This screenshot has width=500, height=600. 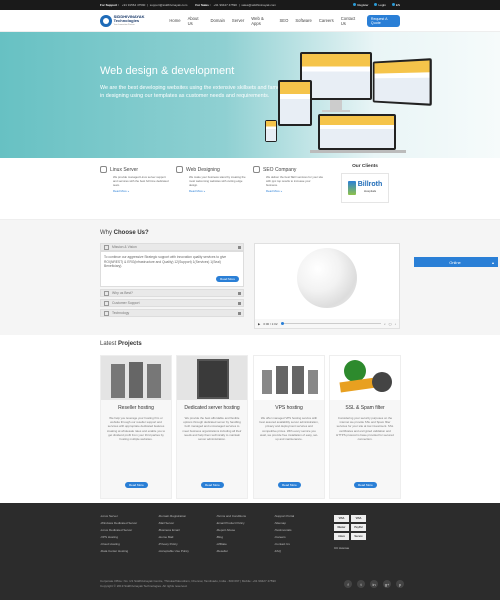 What do you see at coordinates (390, 324) in the screenshot?
I see `fullscreen-icon: ▢` at bounding box center [390, 324].